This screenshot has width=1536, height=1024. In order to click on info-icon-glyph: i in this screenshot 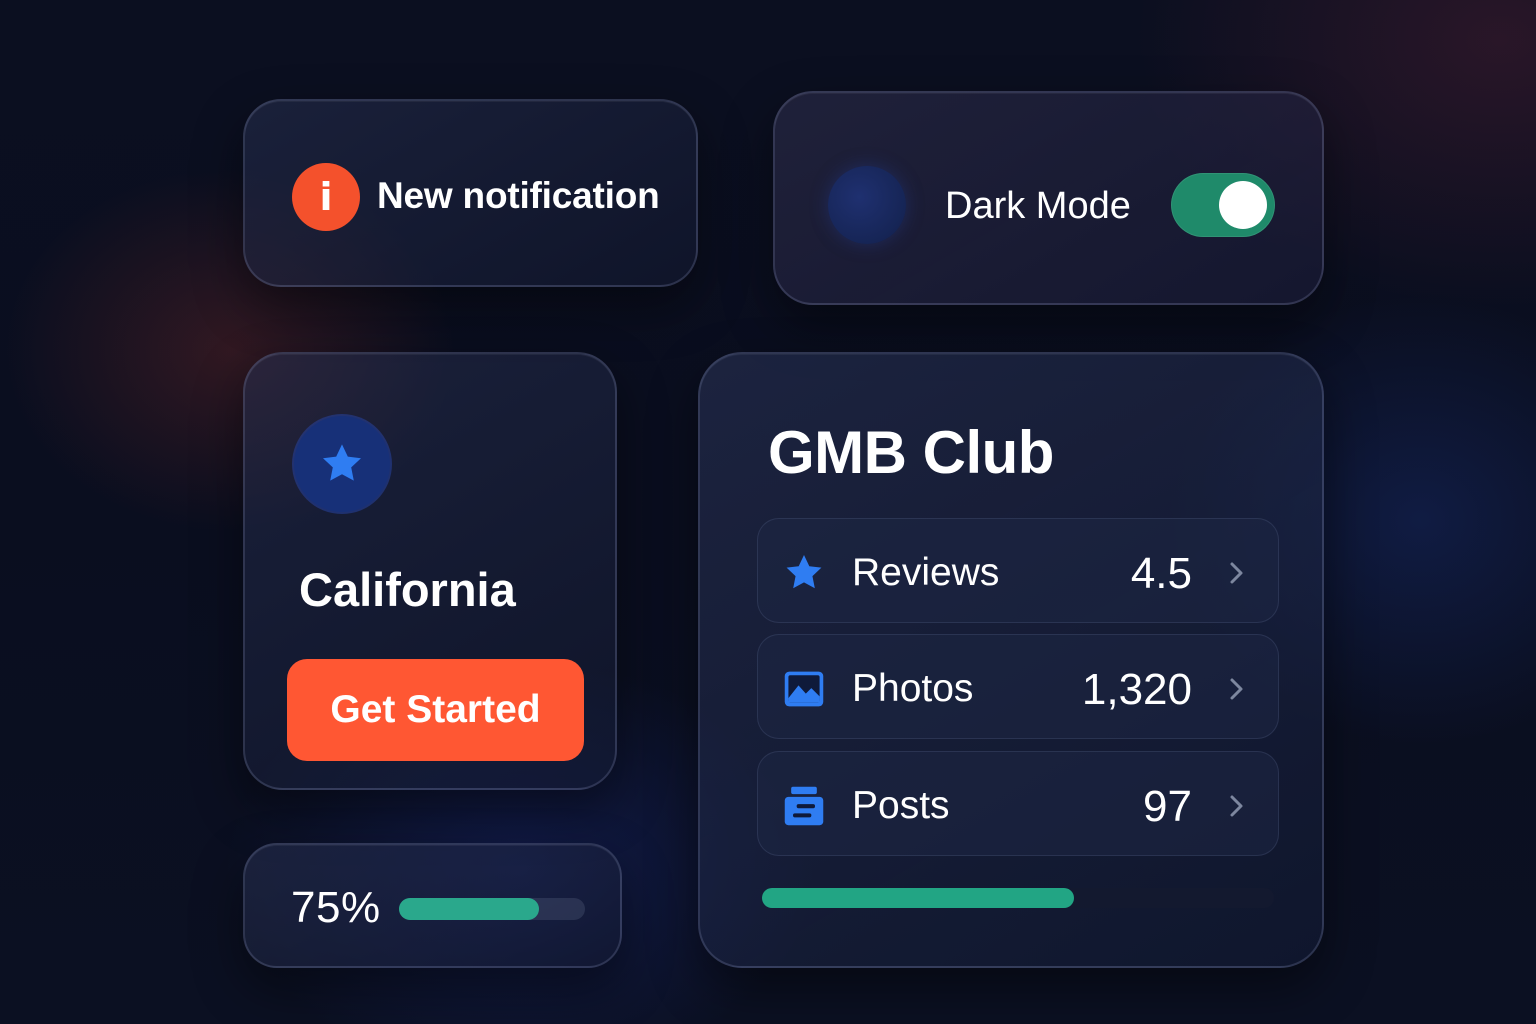, I will do `click(326, 197)`.